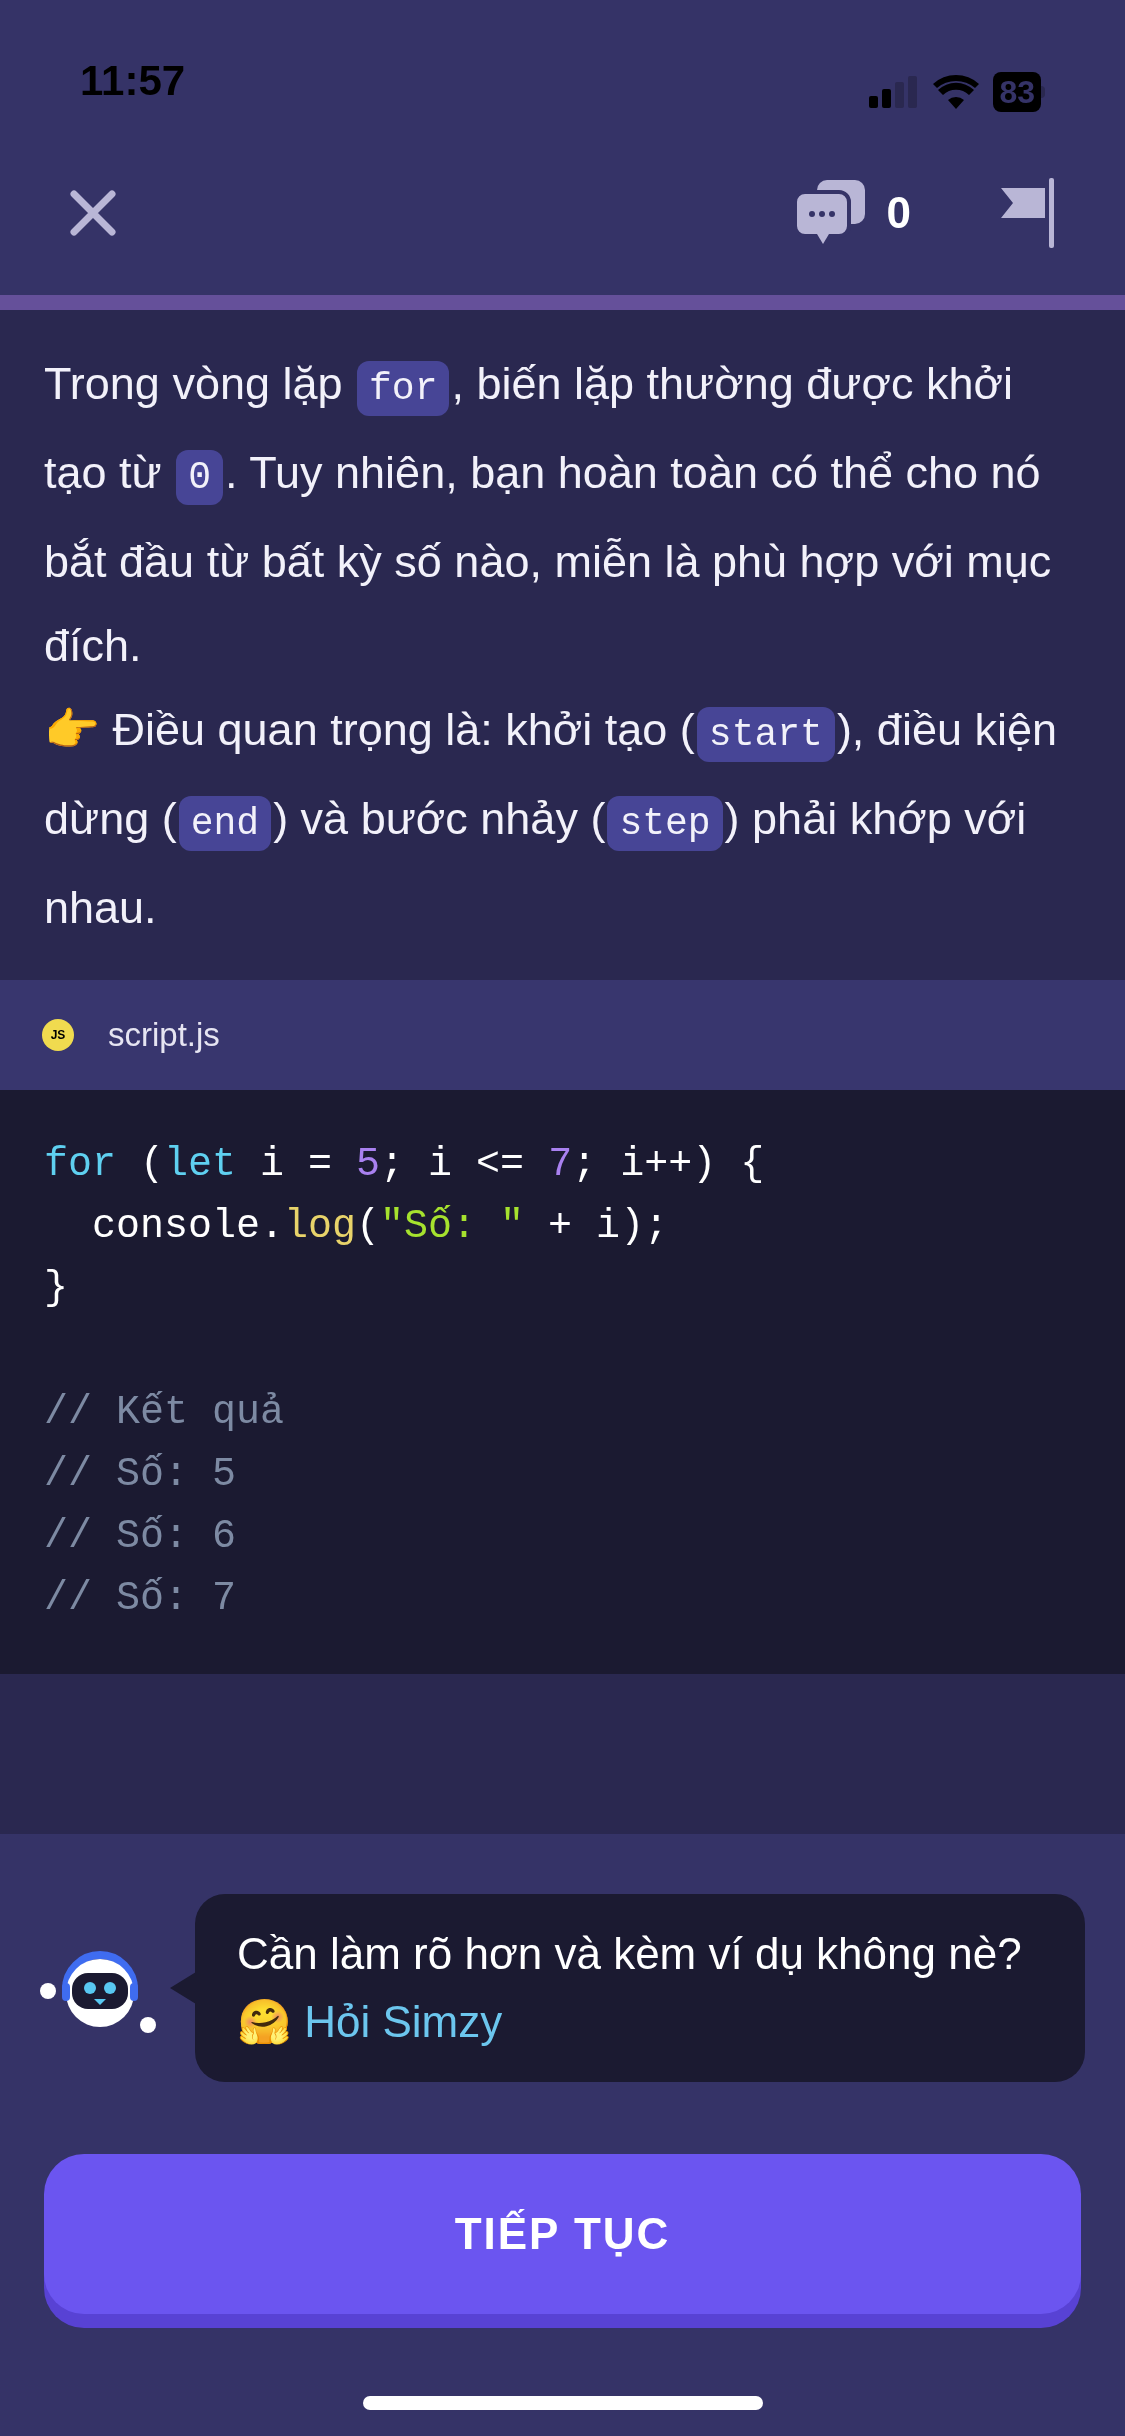  Describe the element at coordinates (403, 2021) in the screenshot. I see `ask-simzy-link: Hỏi Simzy` at that location.